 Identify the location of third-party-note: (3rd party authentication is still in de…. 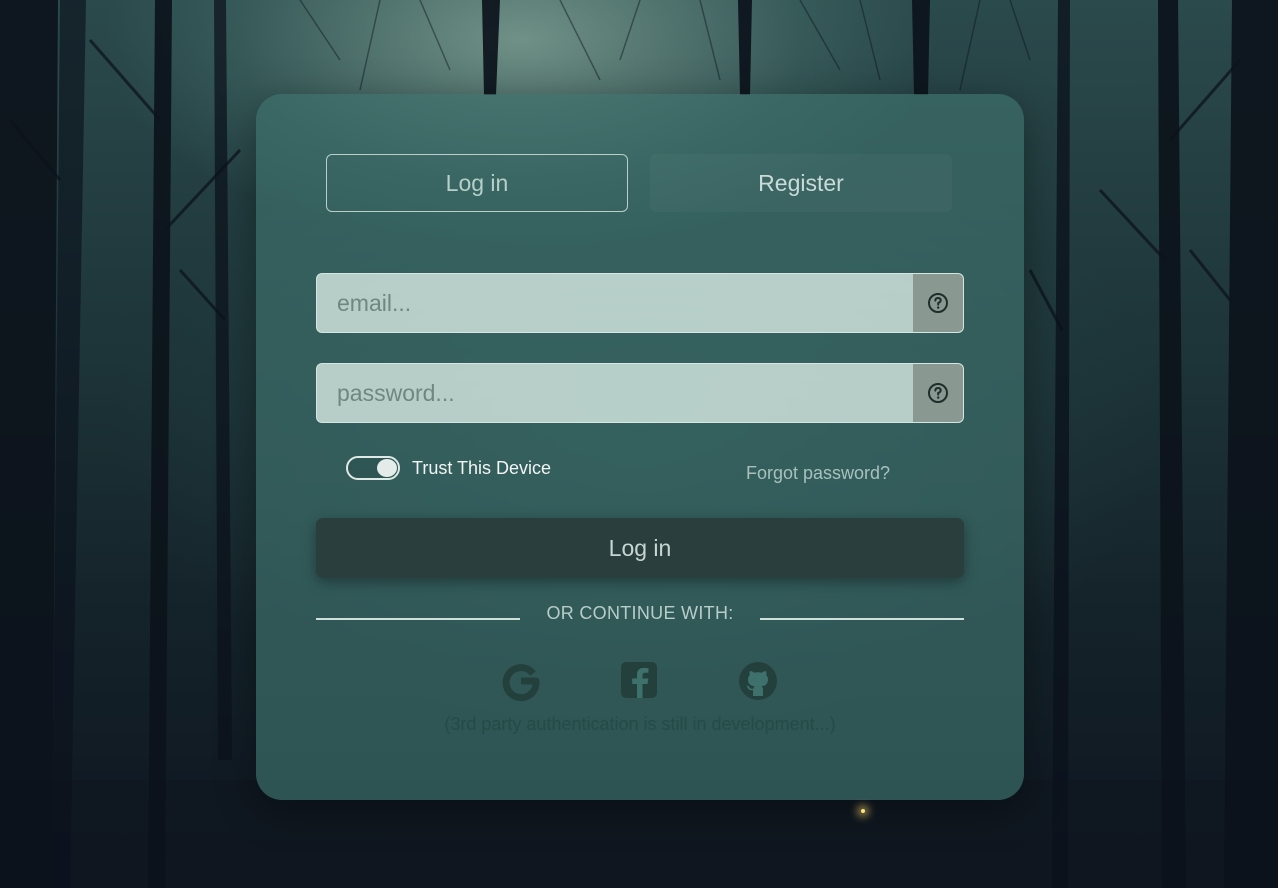
(640, 724).